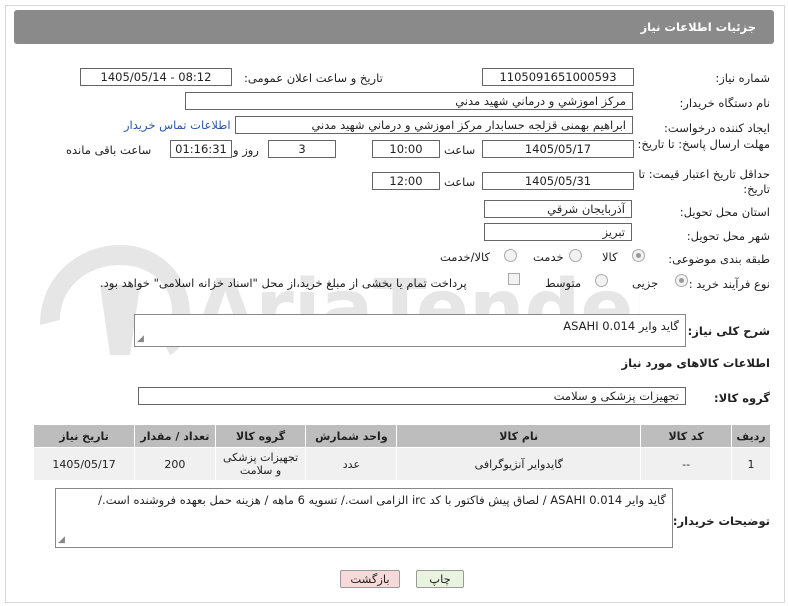 The image size is (788, 606). I want to click on buyer-org-value: مرکز اموزشي و درماني شهيد مدني, so click(409, 101).